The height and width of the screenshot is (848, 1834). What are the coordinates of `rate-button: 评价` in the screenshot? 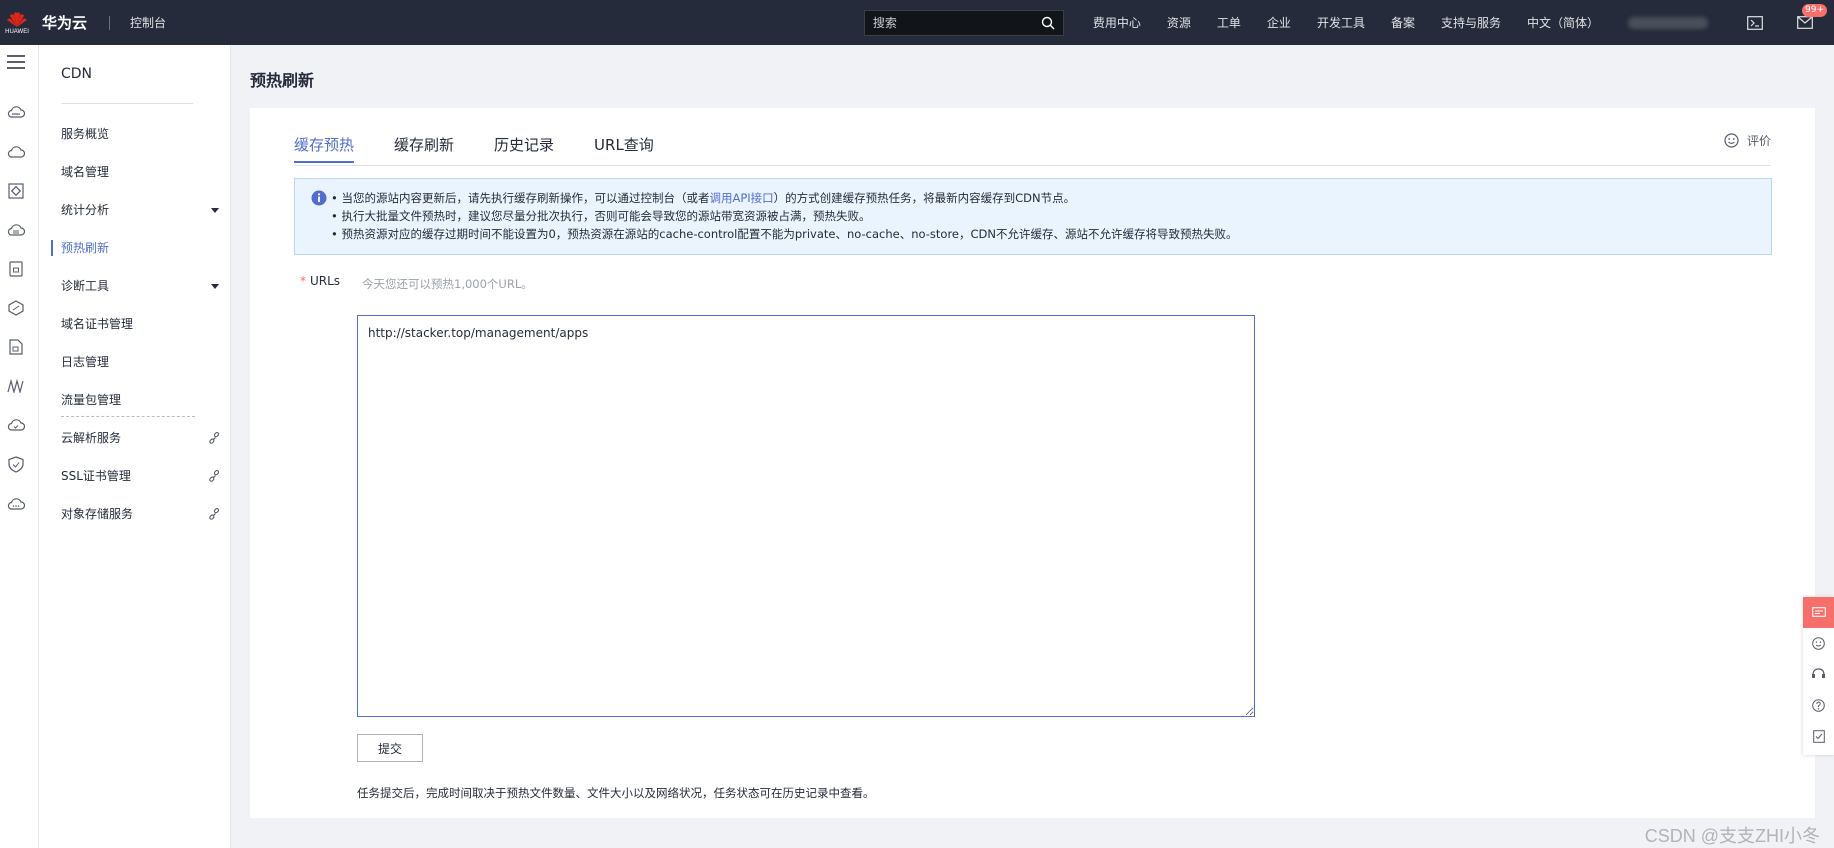 It's located at (1747, 140).